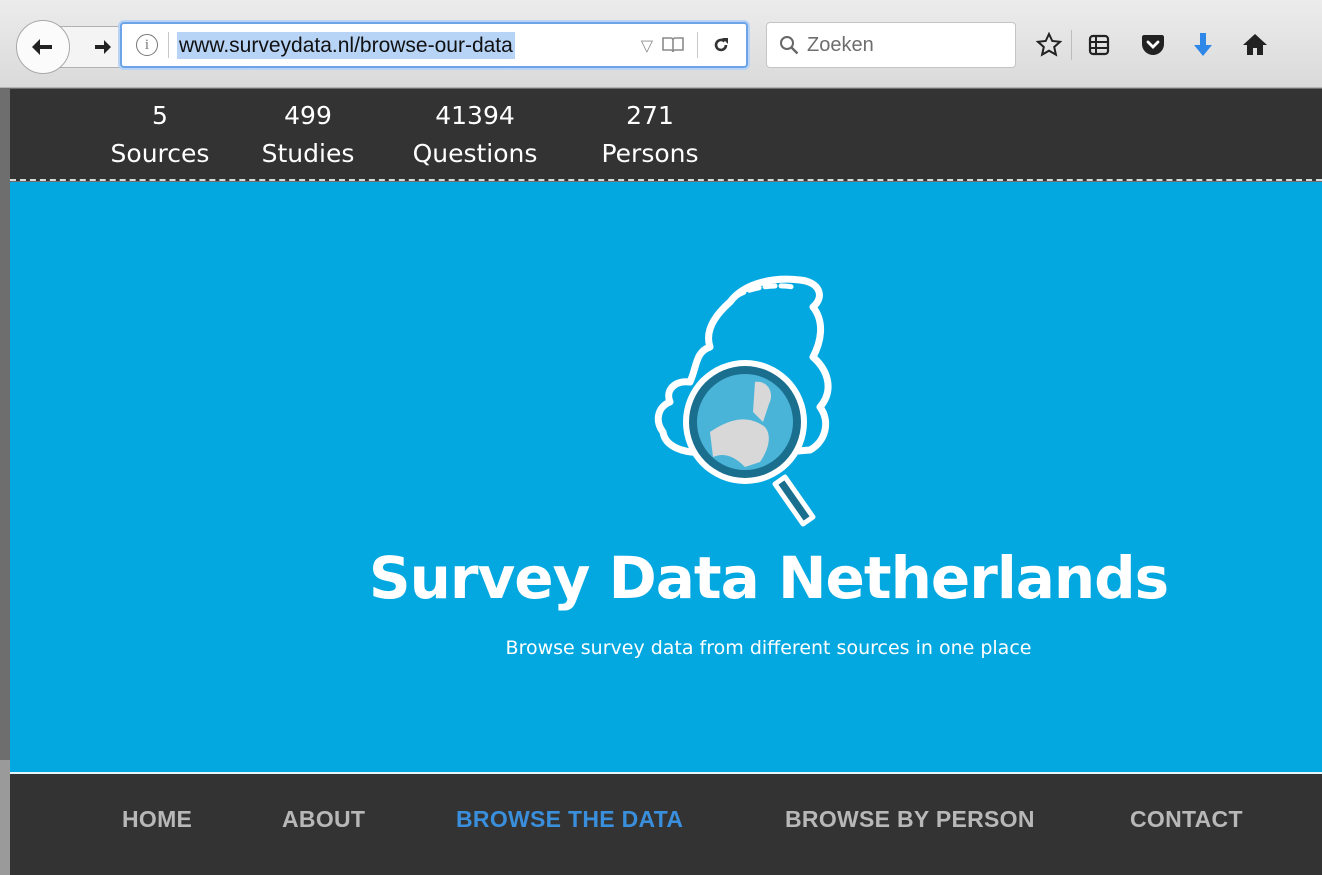 This screenshot has height=875, width=1322. What do you see at coordinates (475, 115) in the screenshot?
I see `stat-value: 41394` at bounding box center [475, 115].